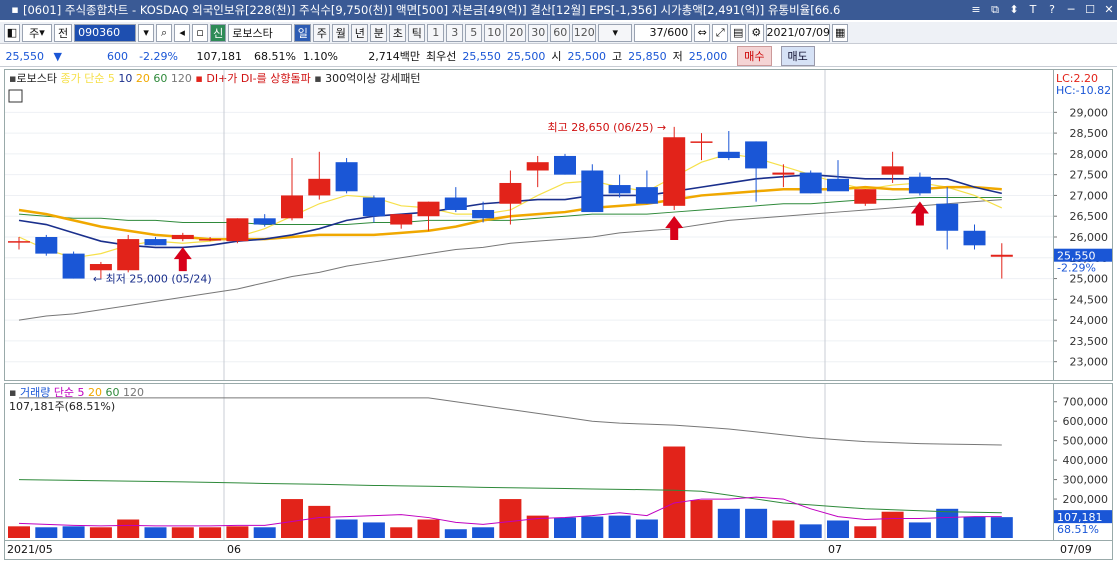 The width and height of the screenshot is (1117, 561). I want to click on interval-5: 5, so click(474, 32).